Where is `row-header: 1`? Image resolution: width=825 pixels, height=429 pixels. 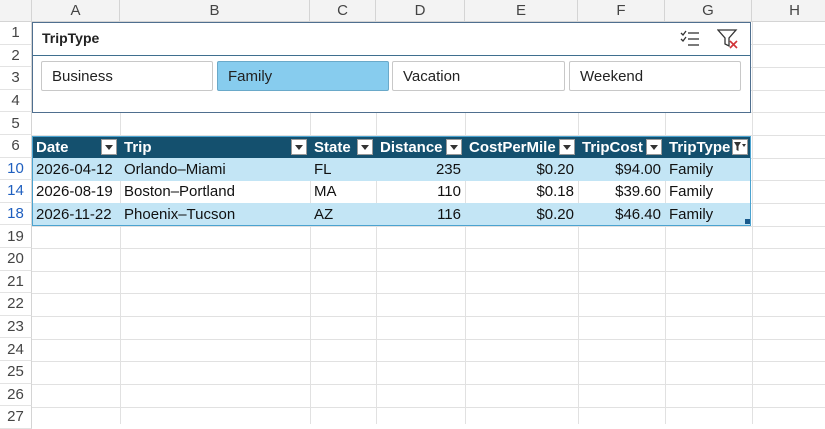
row-header: 1 is located at coordinates (16, 33).